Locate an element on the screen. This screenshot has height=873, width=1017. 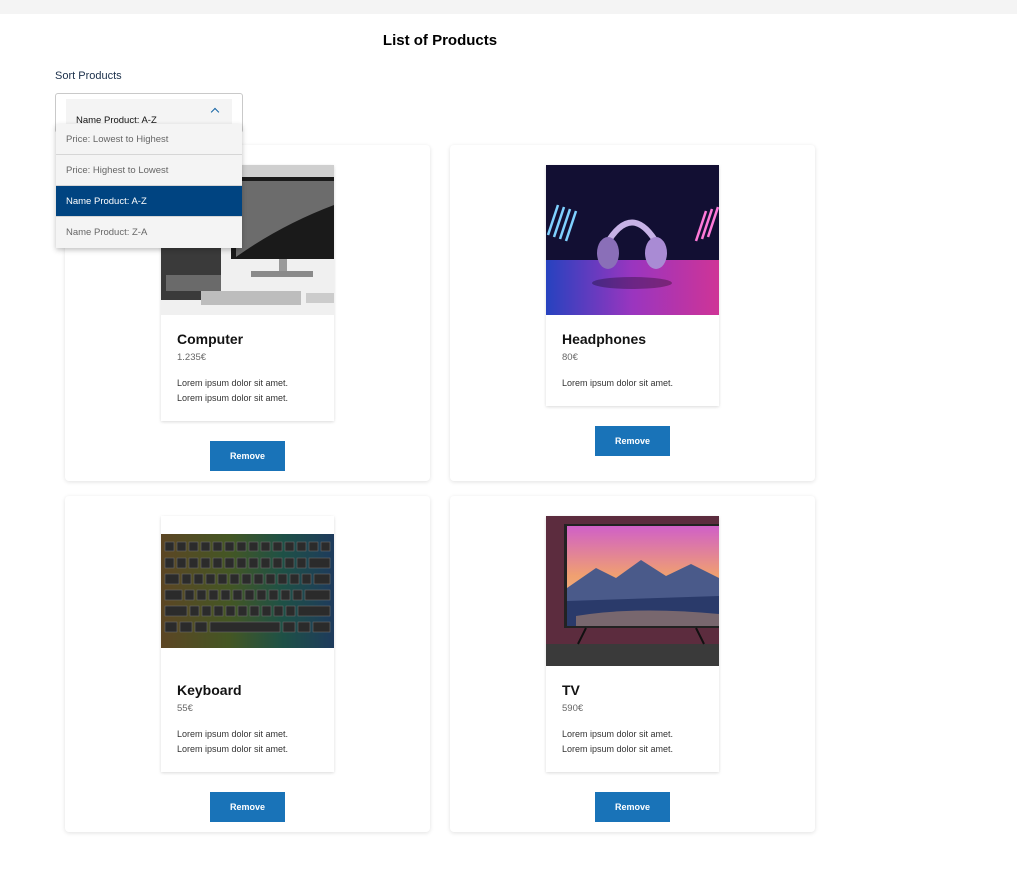
product-name: Headphones is located at coordinates (604, 339).